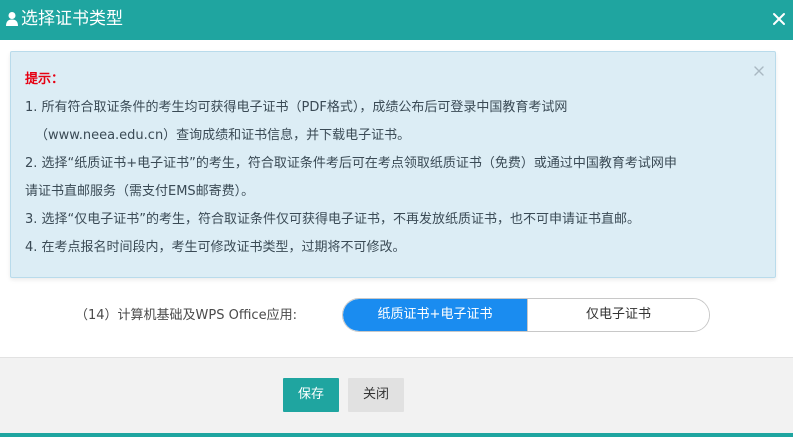  Describe the element at coordinates (396, 435) in the screenshot. I see `footer-divider` at that location.